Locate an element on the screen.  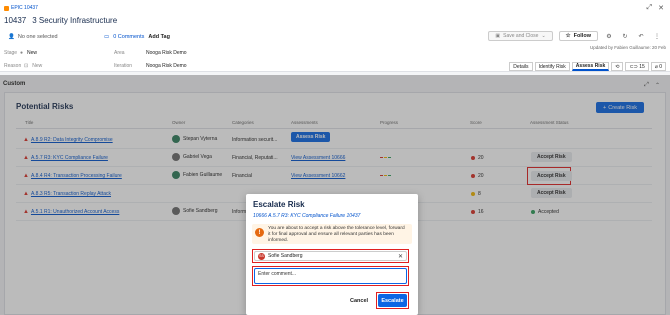
issue-title-text: 3 Security Infrastructure is located at coordinates (74, 20).